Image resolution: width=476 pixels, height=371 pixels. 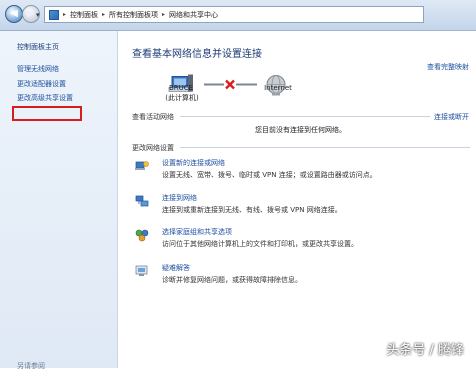 I want to click on see-also-label: 另请参阅, so click(x=31, y=366).